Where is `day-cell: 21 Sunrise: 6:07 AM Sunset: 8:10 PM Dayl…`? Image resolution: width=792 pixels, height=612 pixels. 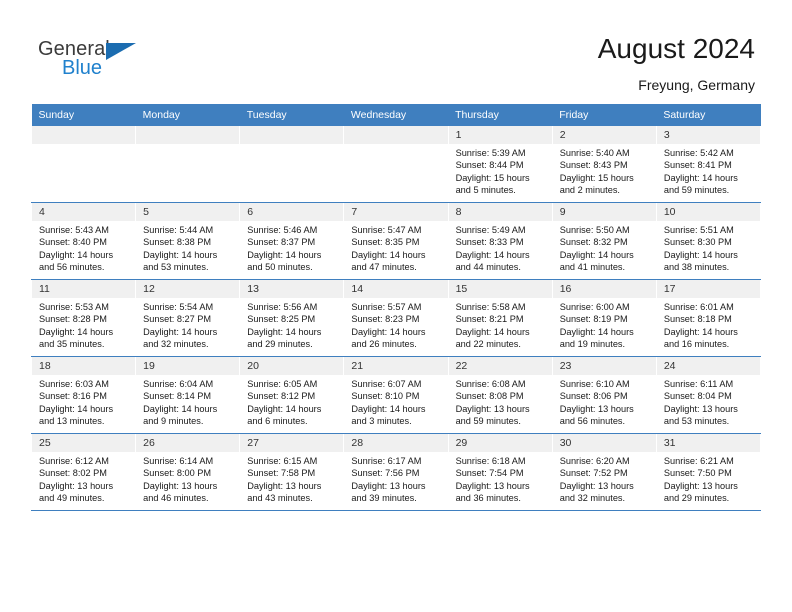
day-cell: 21 Sunrise: 6:07 AM Sunset: 8:10 PM Dayl… is located at coordinates (396, 395).